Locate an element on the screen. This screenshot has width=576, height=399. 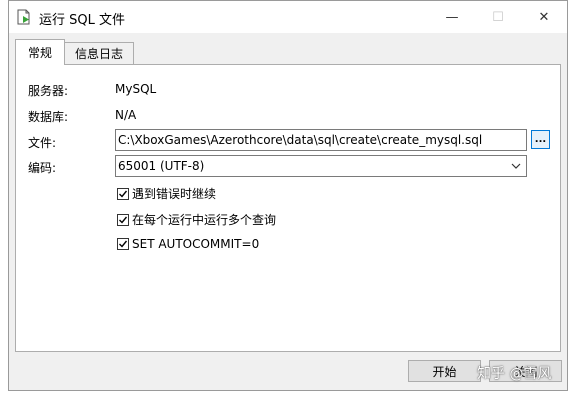
window-title: 运行 SQL 文件 is located at coordinates (82, 20).